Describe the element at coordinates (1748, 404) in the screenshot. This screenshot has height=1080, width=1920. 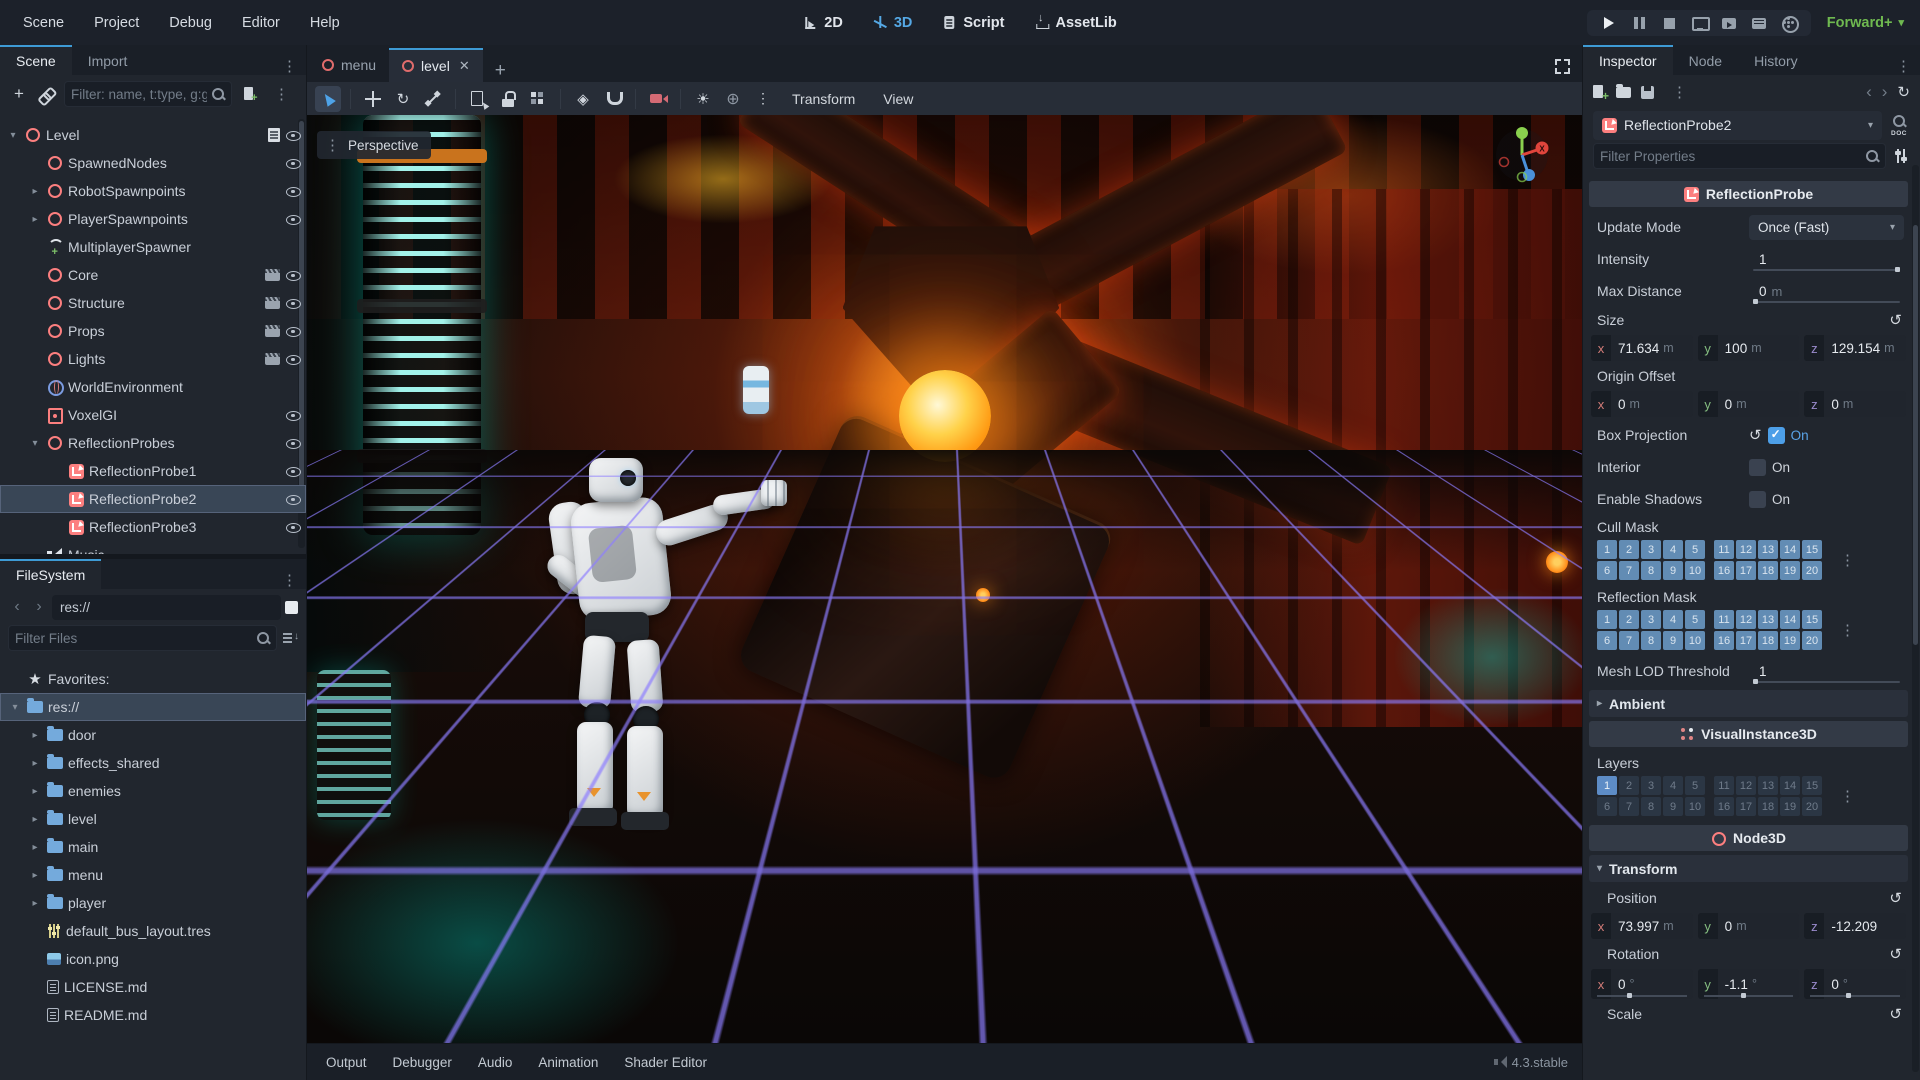
I see `origin-y-field: y0m` at that location.